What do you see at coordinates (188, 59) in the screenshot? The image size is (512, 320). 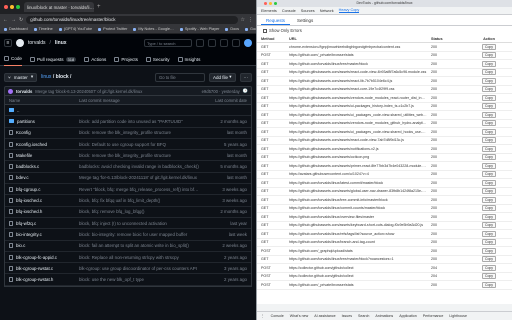 I see `tab-insights: Insights` at bounding box center [188, 59].